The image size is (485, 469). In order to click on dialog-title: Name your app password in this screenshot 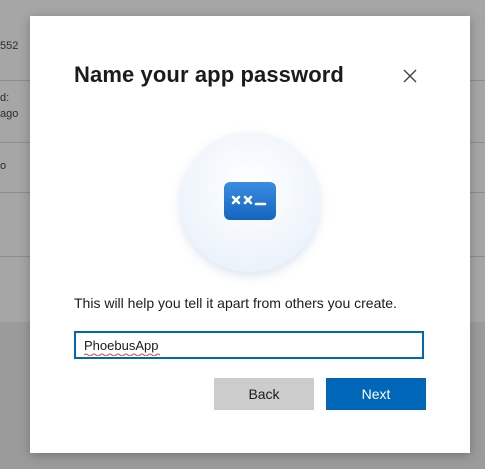, I will do `click(209, 74)`.